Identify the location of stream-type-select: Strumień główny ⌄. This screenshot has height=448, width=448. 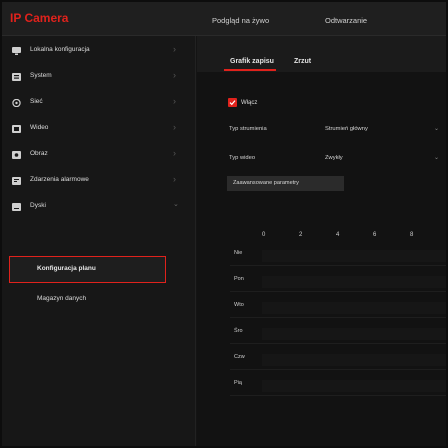
(383, 130).